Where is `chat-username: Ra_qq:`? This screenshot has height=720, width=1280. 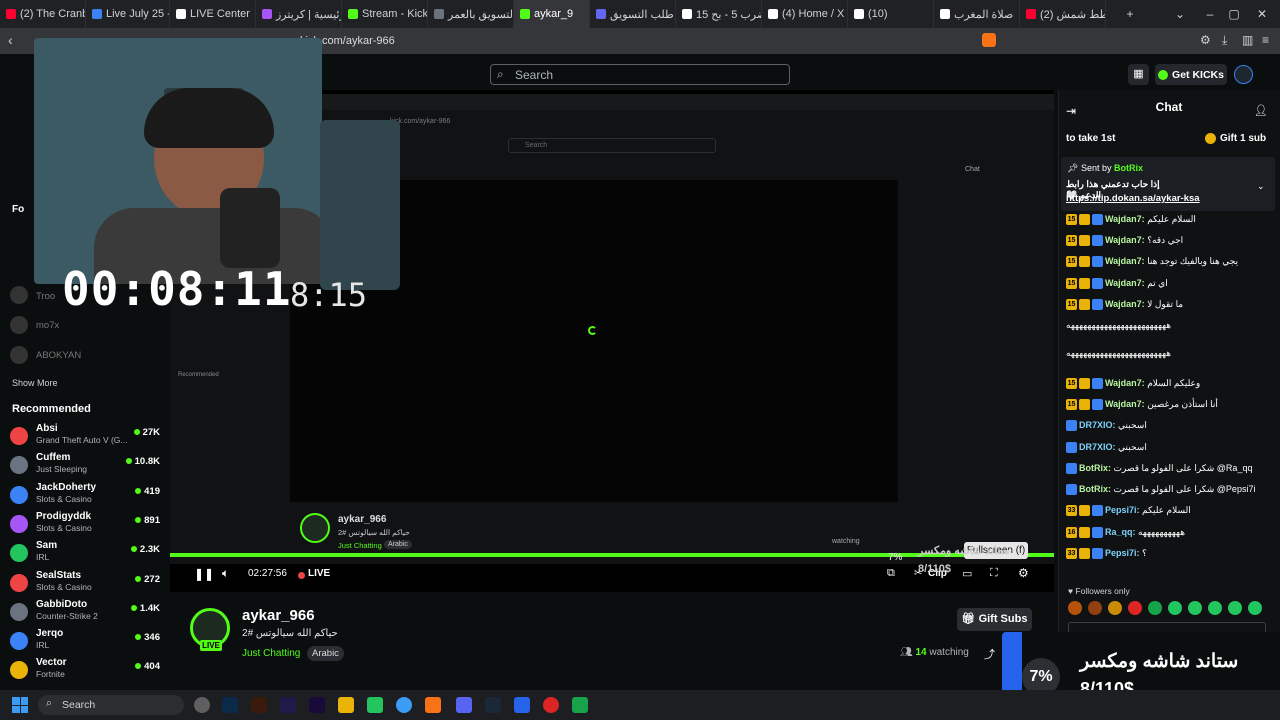
chat-username: Ra_qq: is located at coordinates (1120, 532).